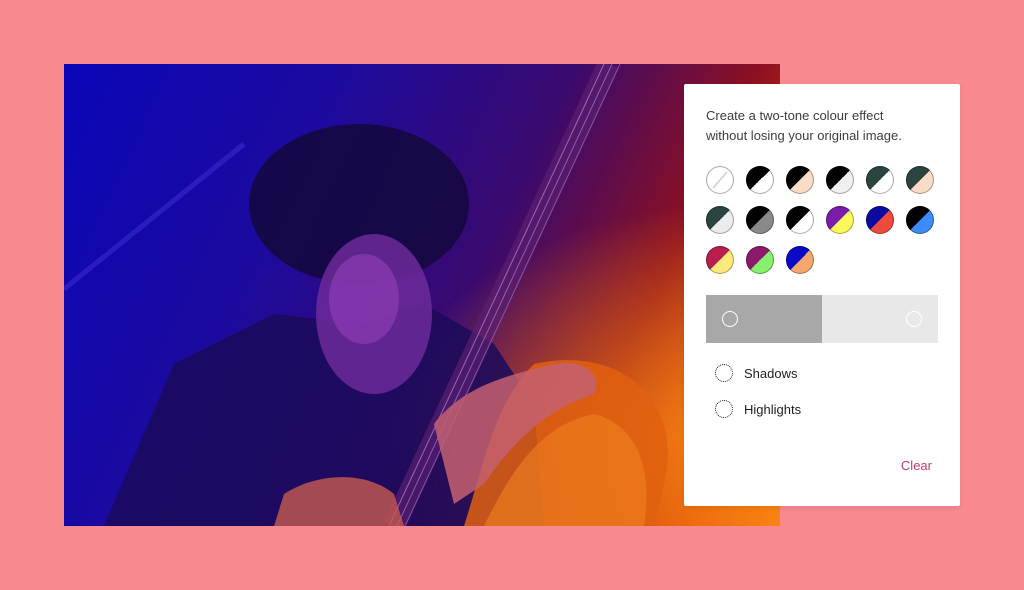 The width and height of the screenshot is (1024, 590). Describe the element at coordinates (760, 220) in the screenshot. I see `swatch-black-grey` at that location.